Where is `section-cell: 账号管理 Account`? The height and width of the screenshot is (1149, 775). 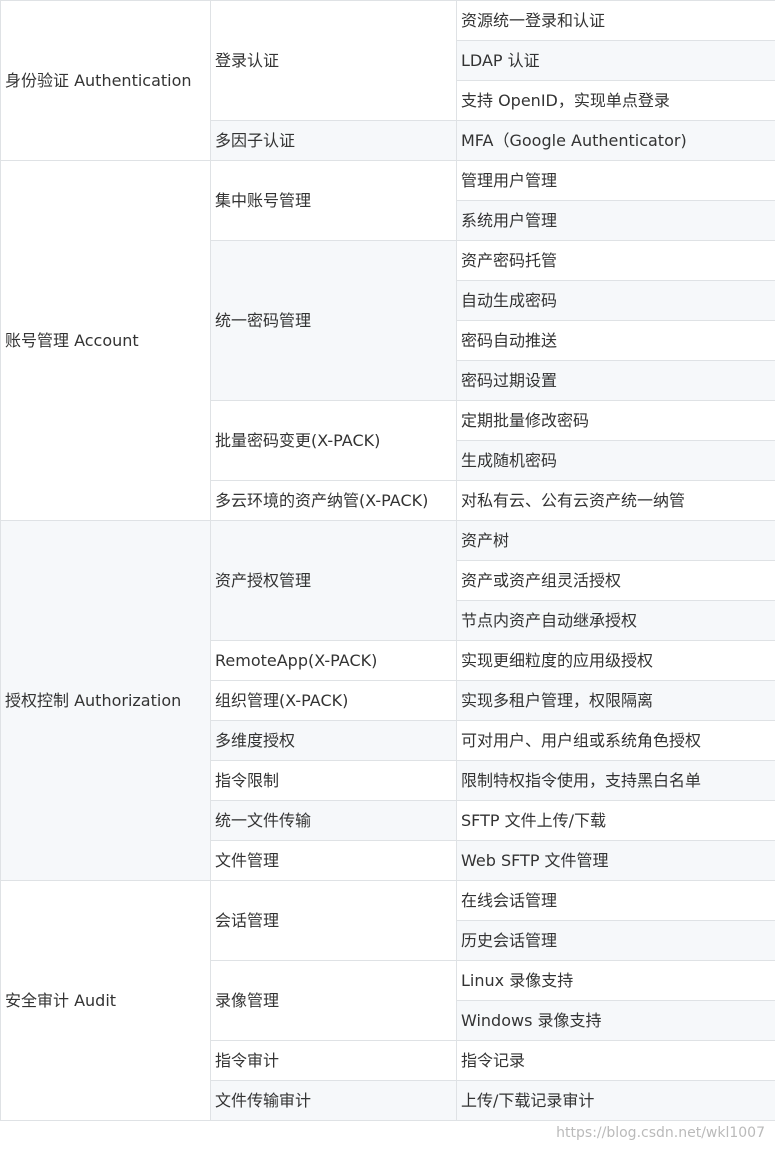 section-cell: 账号管理 Account is located at coordinates (105, 340).